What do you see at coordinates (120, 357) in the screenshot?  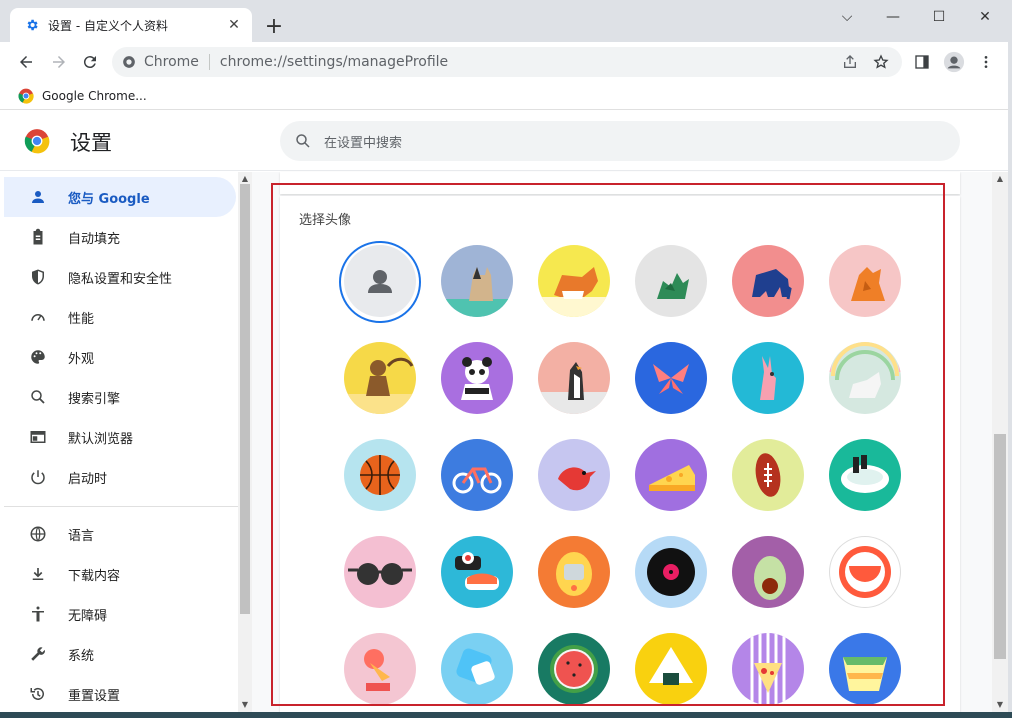 I see `sidebar-item-appearance: 外观` at bounding box center [120, 357].